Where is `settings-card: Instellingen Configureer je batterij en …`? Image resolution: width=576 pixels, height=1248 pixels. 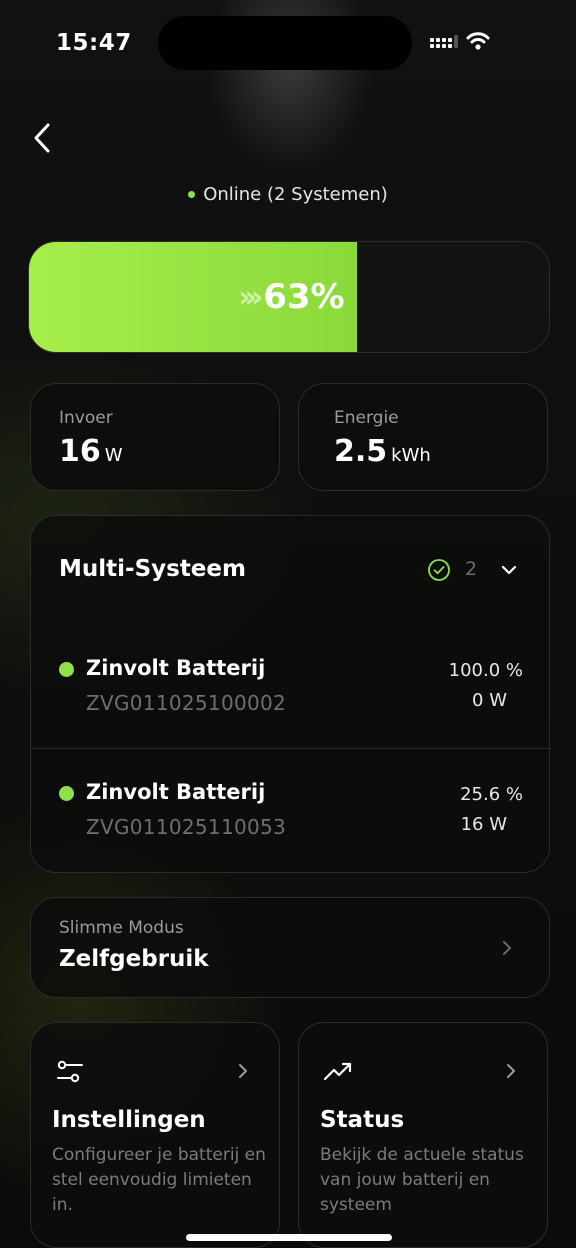 settings-card: Instellingen Configureer je batterij en … is located at coordinates (155, 1135).